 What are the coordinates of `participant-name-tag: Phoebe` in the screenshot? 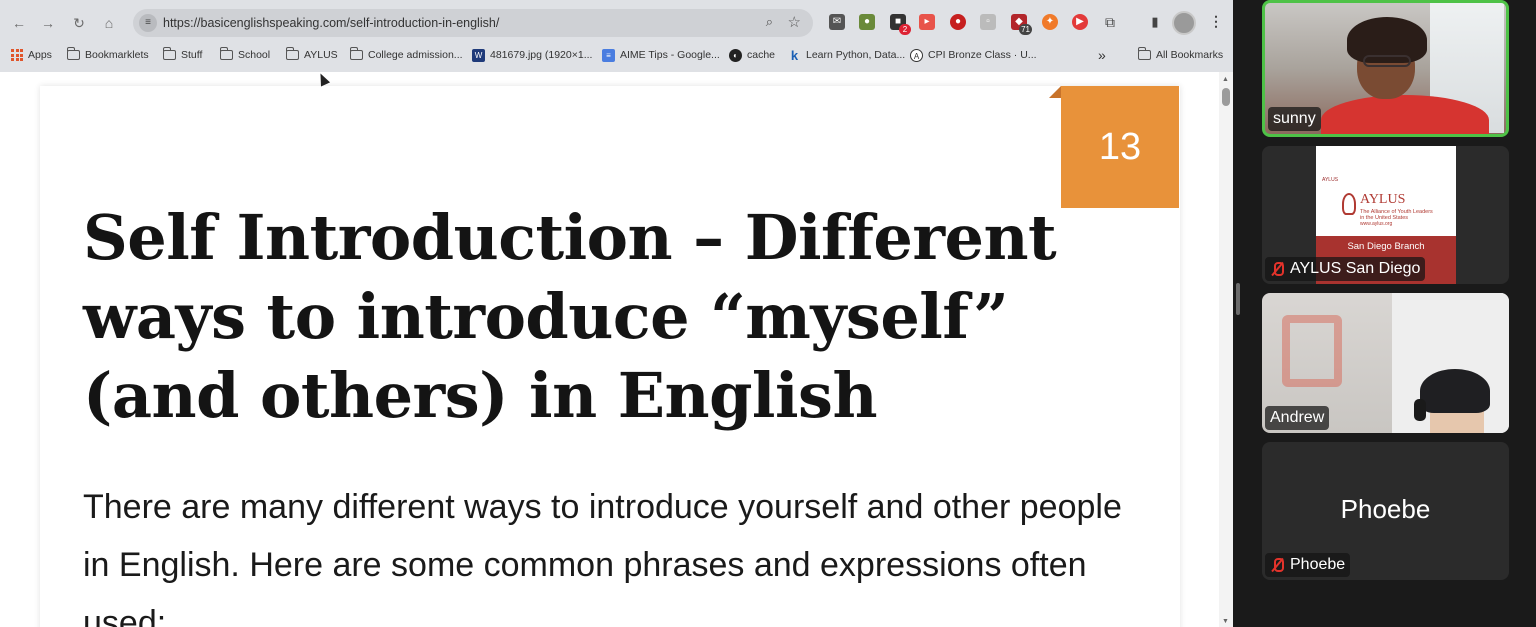 It's located at (1308, 565).